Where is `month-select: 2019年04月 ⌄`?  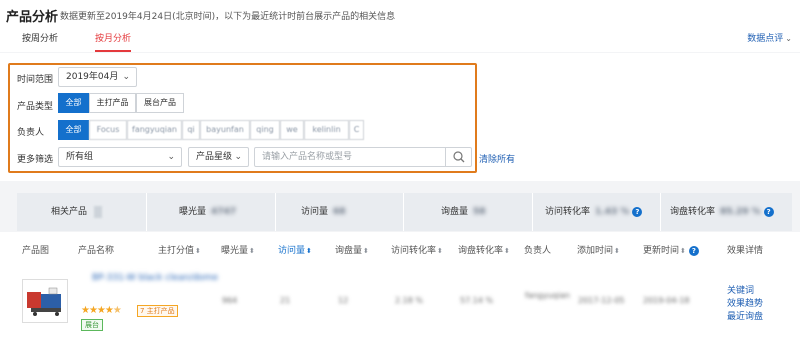 month-select: 2019年04月 ⌄ is located at coordinates (97, 77).